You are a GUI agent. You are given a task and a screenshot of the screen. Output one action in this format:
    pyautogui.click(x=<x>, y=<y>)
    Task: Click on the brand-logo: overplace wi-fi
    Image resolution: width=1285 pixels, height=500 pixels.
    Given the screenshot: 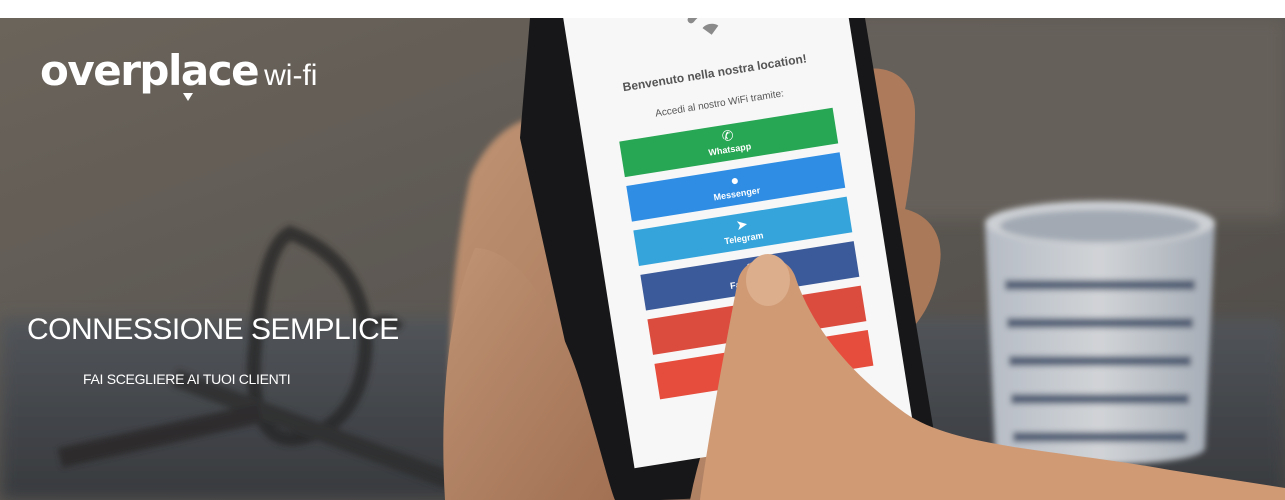 What is the action you would take?
    pyautogui.click(x=179, y=73)
    